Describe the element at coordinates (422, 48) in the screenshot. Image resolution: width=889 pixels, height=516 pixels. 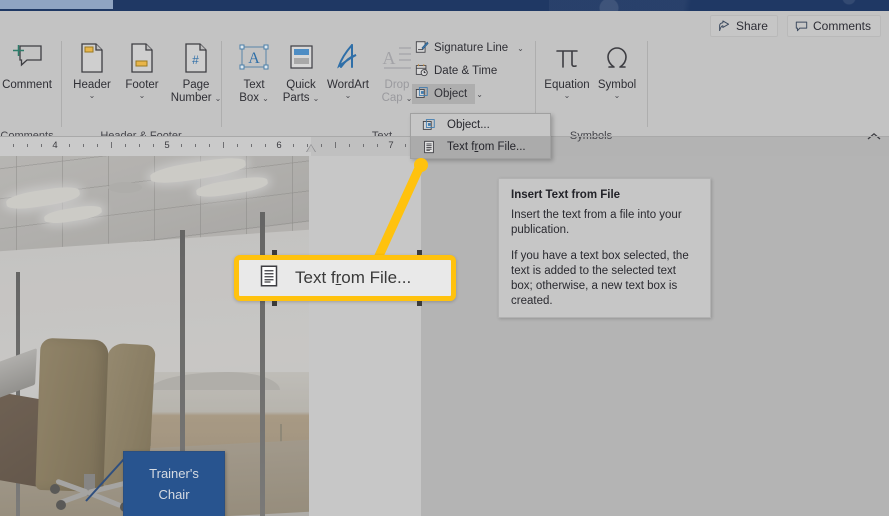
I see `signature-line-icon` at that location.